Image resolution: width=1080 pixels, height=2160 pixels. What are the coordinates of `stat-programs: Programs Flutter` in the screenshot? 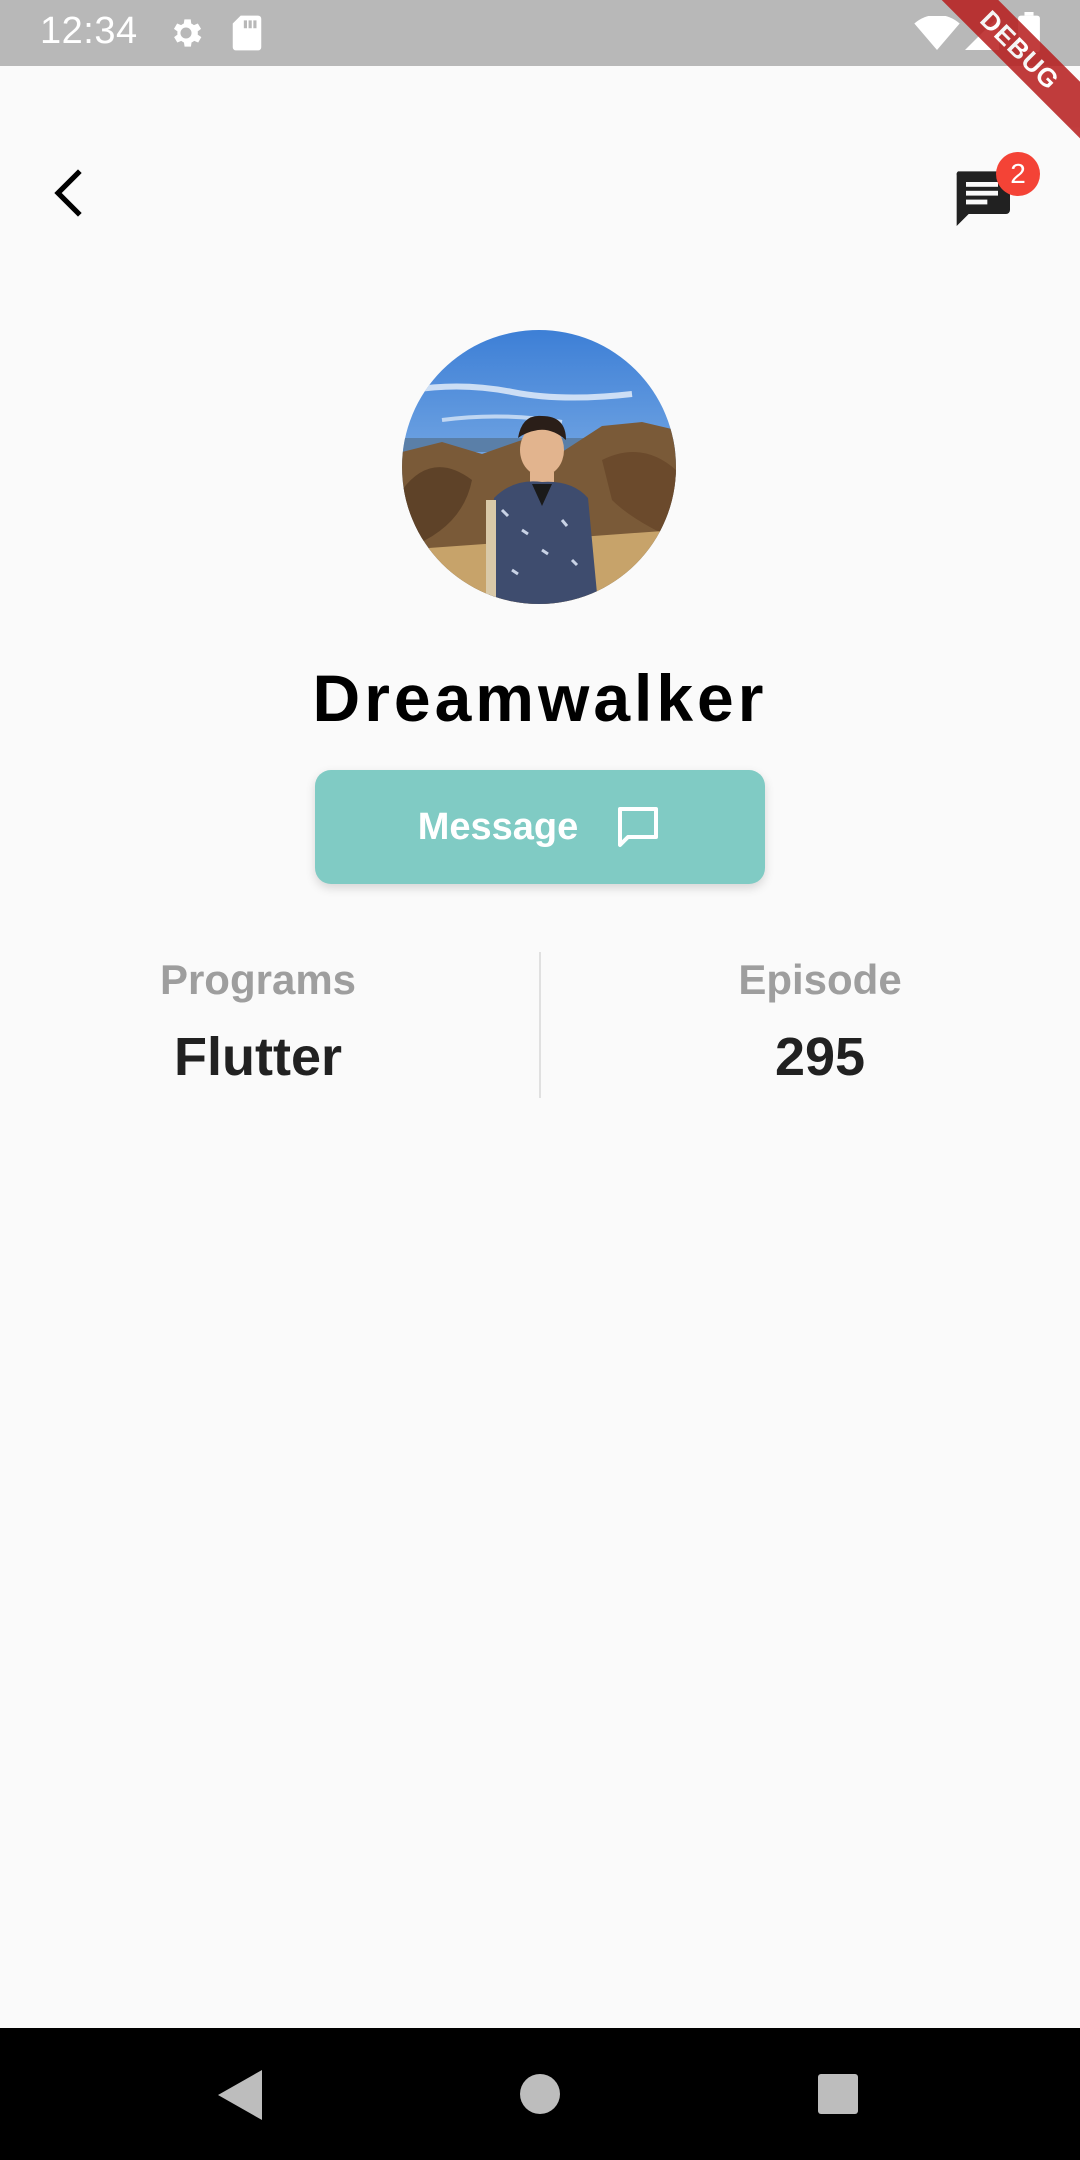 It's located at (258, 1022).